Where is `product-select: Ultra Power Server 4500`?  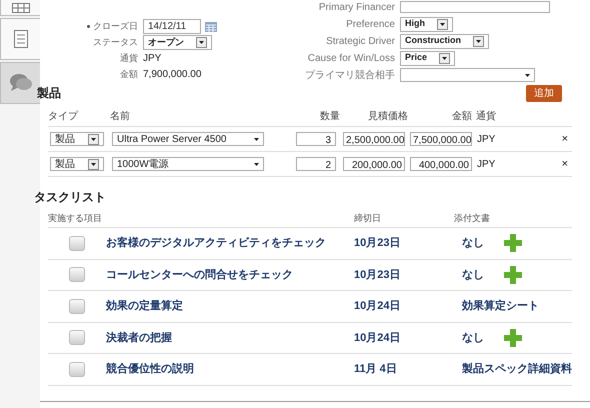 product-select: Ultra Power Server 4500 is located at coordinates (188, 139).